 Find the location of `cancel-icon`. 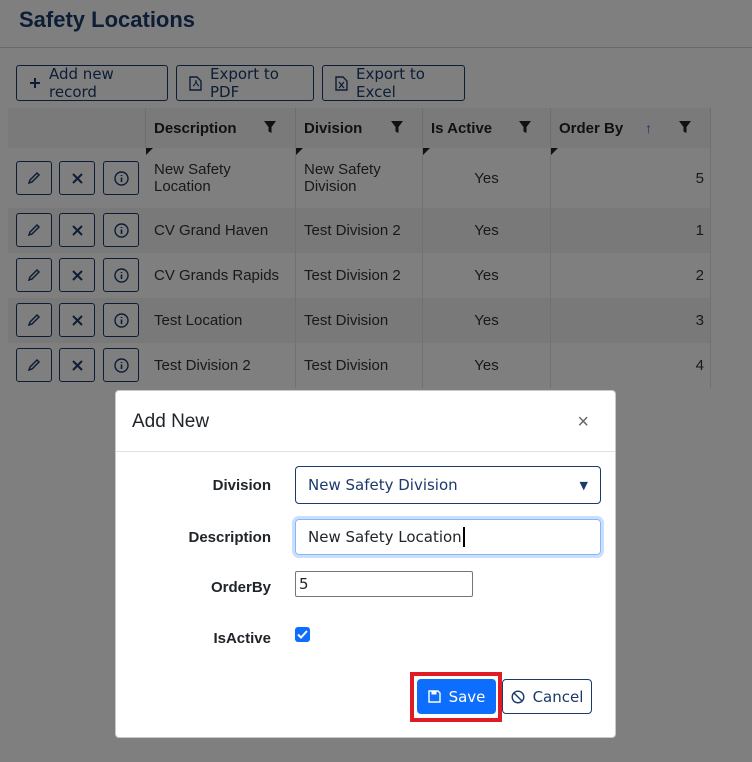

cancel-icon is located at coordinates (518, 696).